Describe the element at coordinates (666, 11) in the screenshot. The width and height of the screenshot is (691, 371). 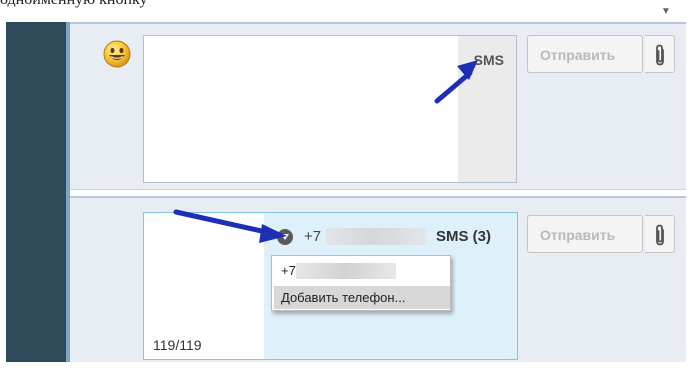
I see `scroll-chevron-icon: ▼` at that location.